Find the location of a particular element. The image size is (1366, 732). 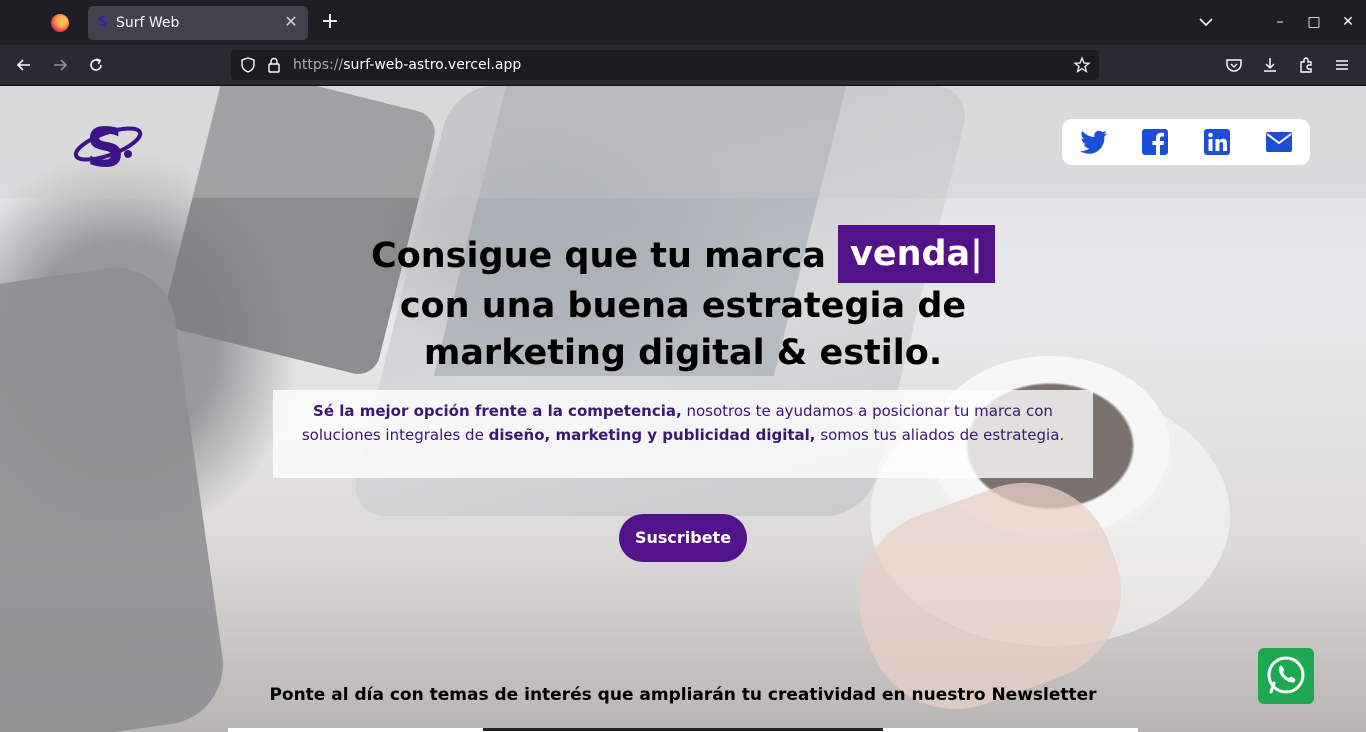

url-host: surf-web-astro.vercel.app is located at coordinates (432, 65).